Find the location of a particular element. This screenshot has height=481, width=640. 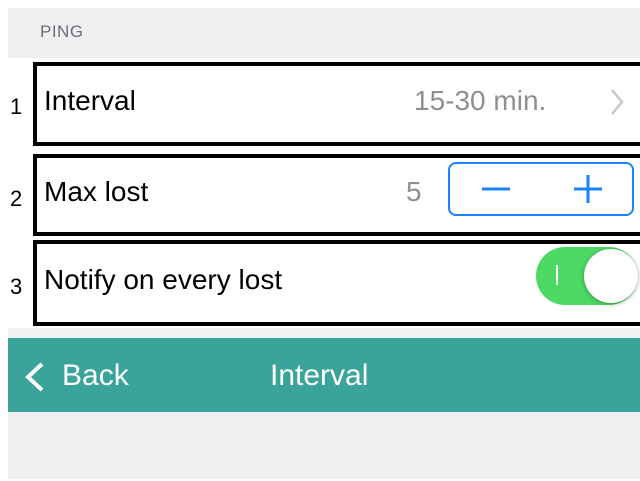

toggle-on-indicator is located at coordinates (557, 275).